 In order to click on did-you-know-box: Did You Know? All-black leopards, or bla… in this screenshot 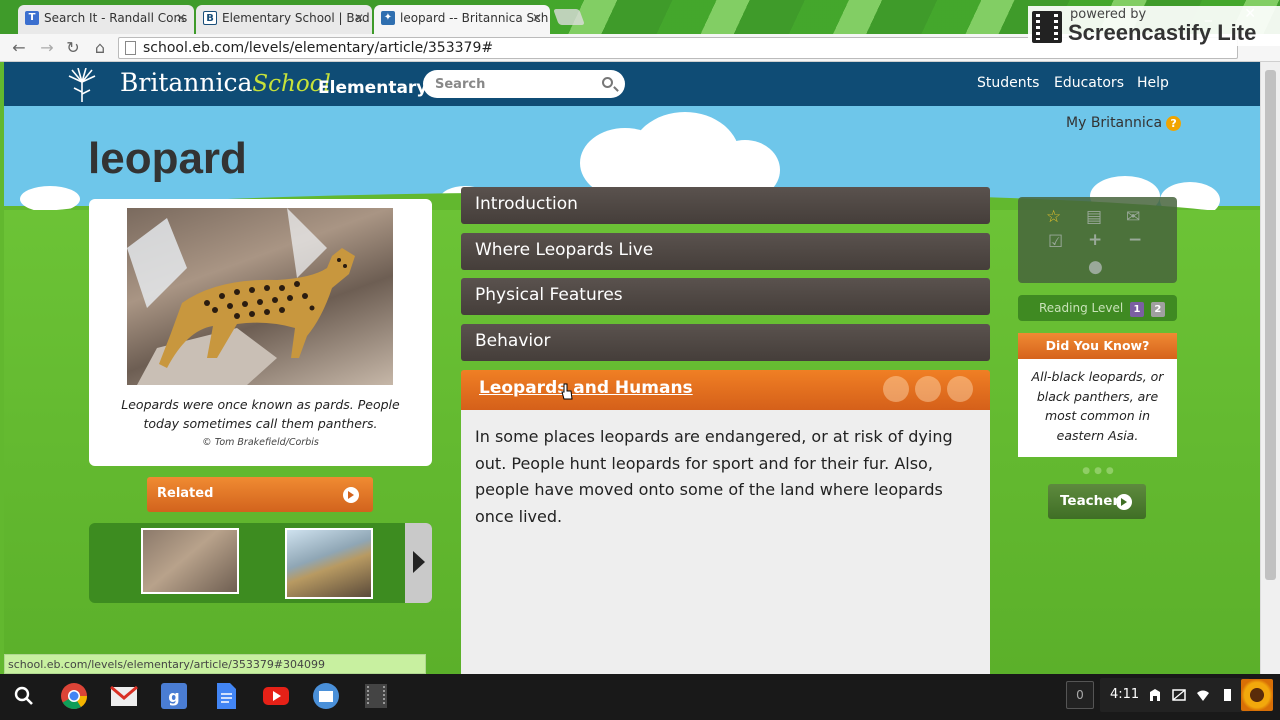, I will do `click(1097, 395)`.